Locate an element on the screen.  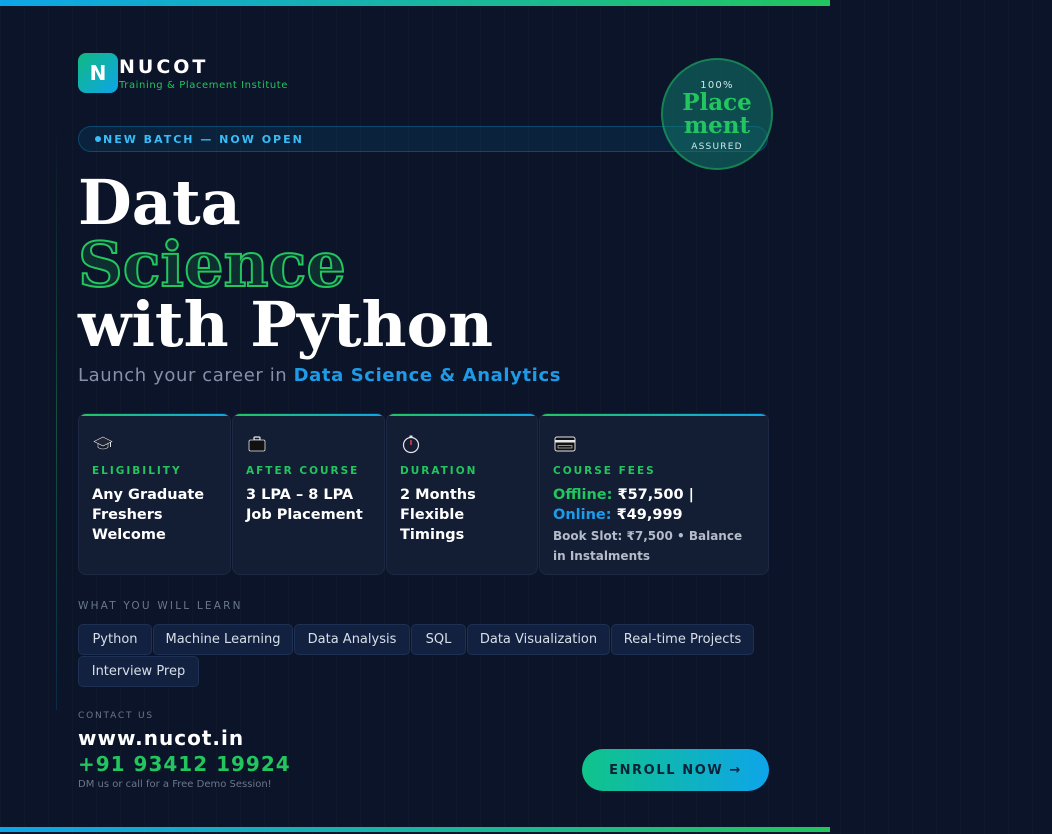
topic-chip: Data Analysis is located at coordinates (352, 639).